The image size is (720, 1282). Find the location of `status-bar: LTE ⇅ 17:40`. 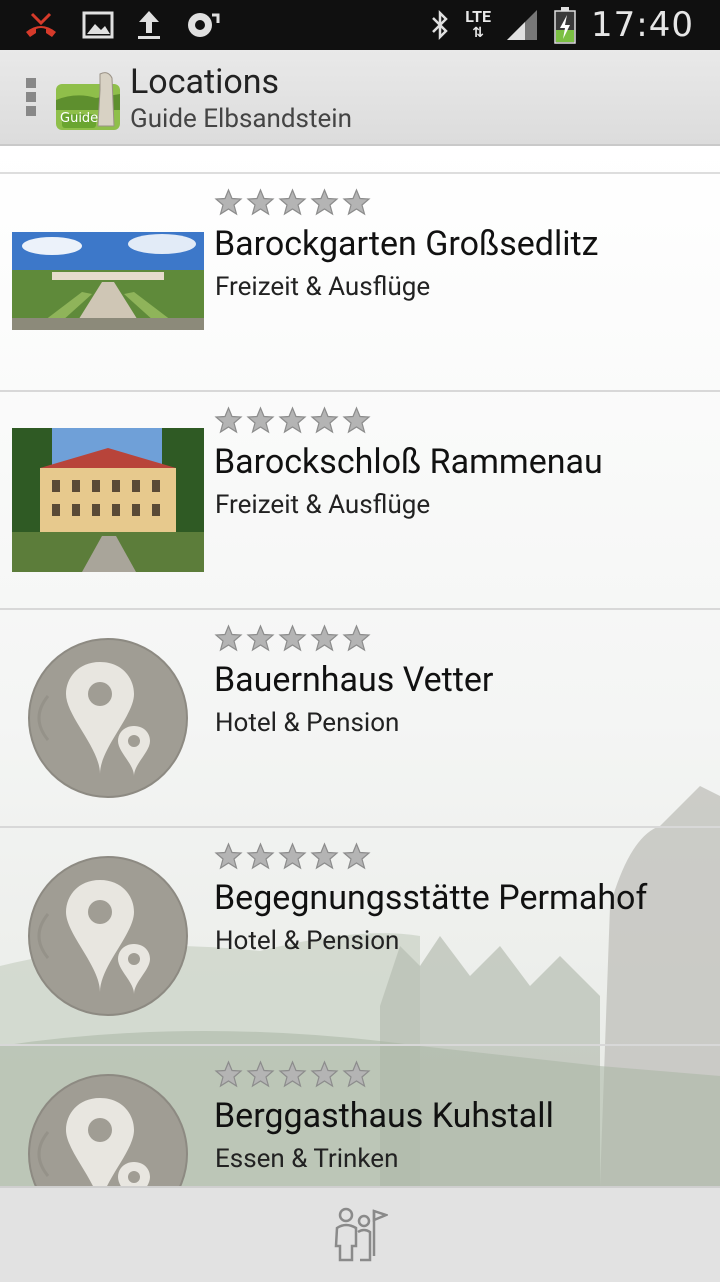

status-bar: LTE ⇅ 17:40 is located at coordinates (360, 25).